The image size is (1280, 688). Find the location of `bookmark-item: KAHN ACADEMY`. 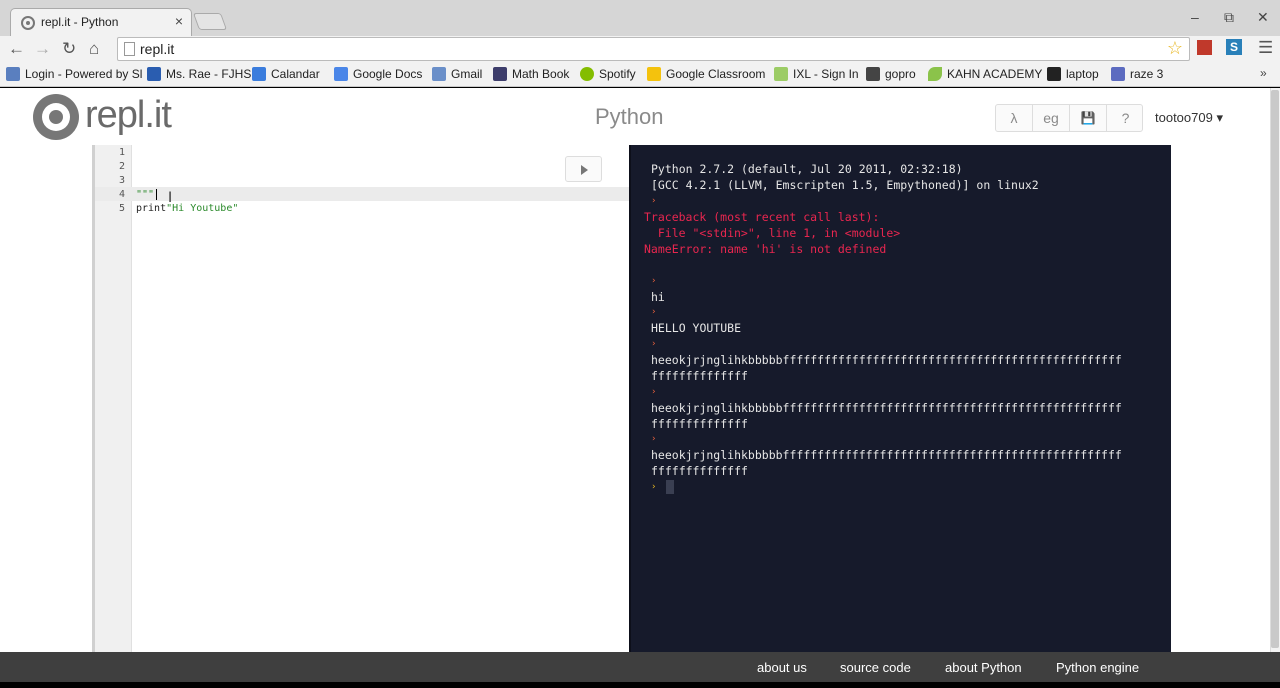

bookmark-item: KAHN ACADEMY is located at coordinates (985, 75).